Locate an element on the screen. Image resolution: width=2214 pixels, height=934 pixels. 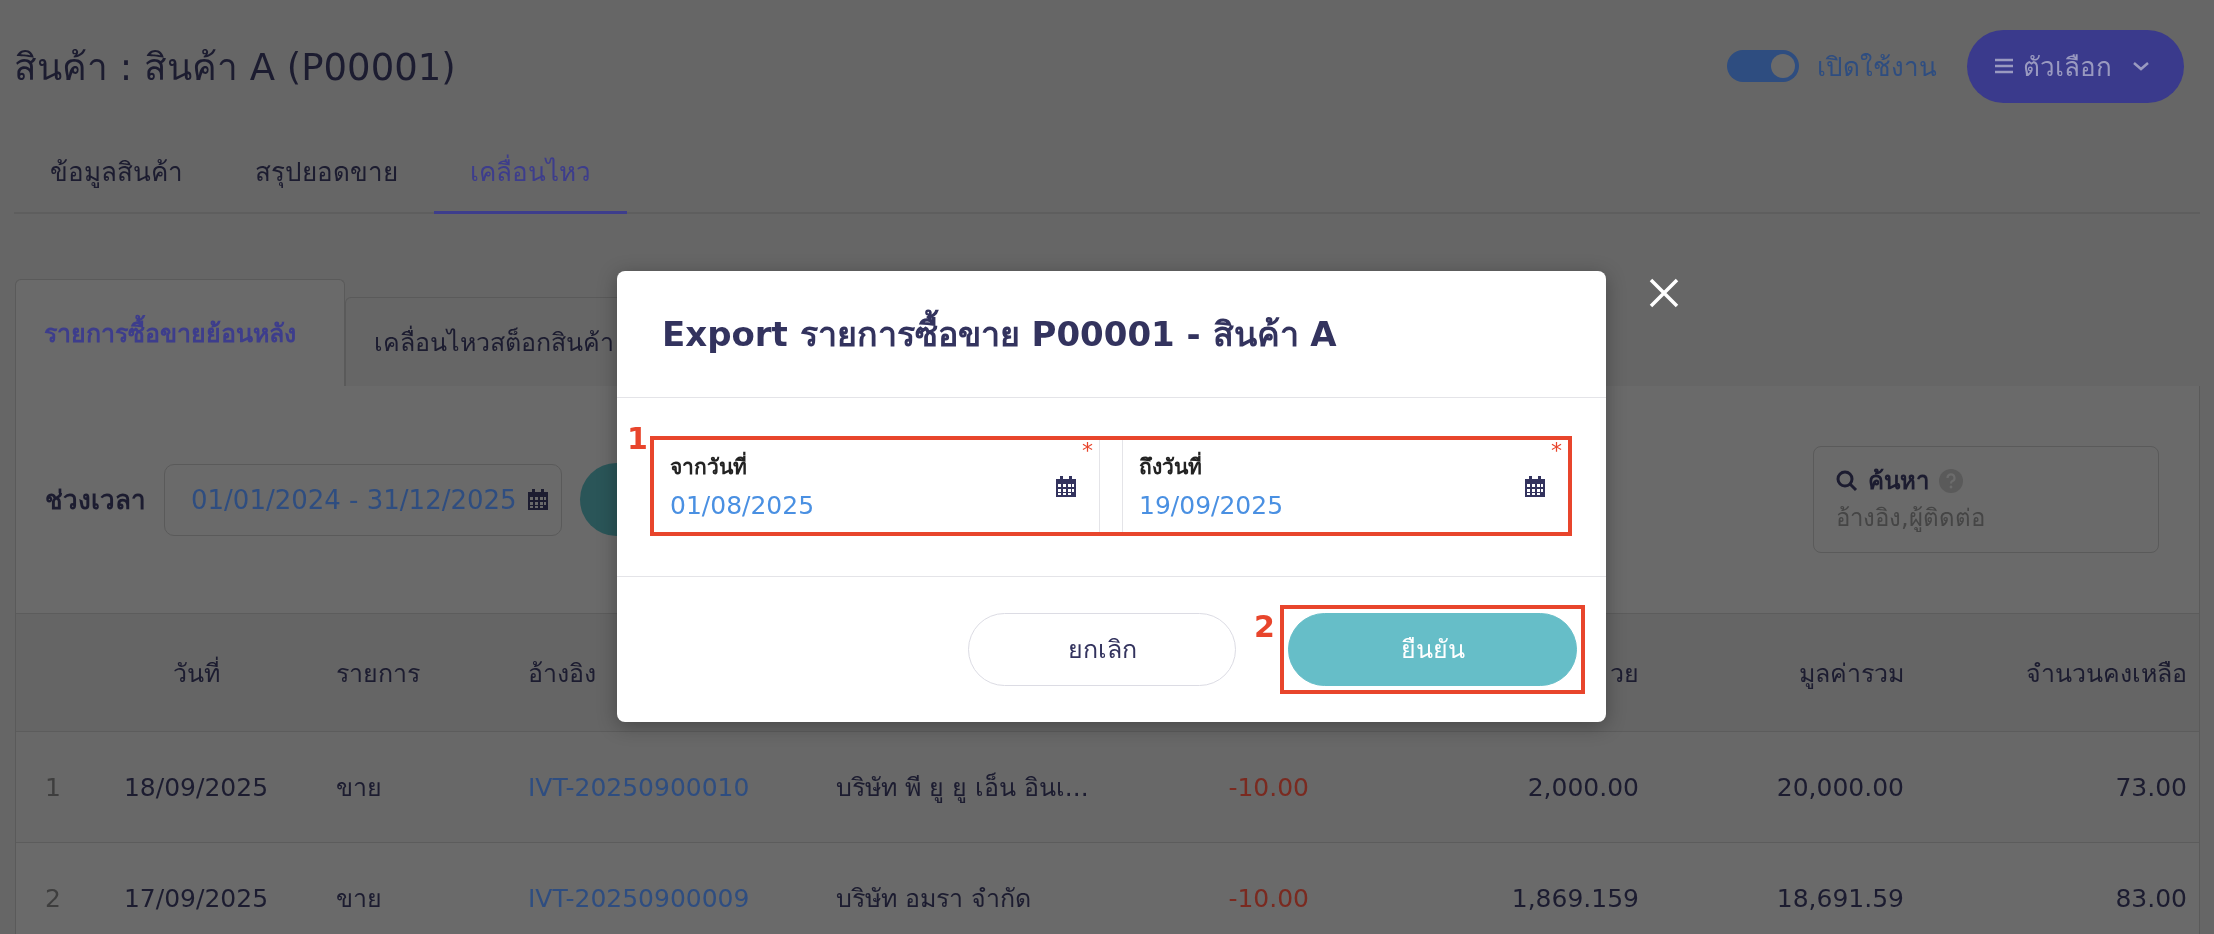
search-label: ค้นหา is located at coordinates (1898, 481).